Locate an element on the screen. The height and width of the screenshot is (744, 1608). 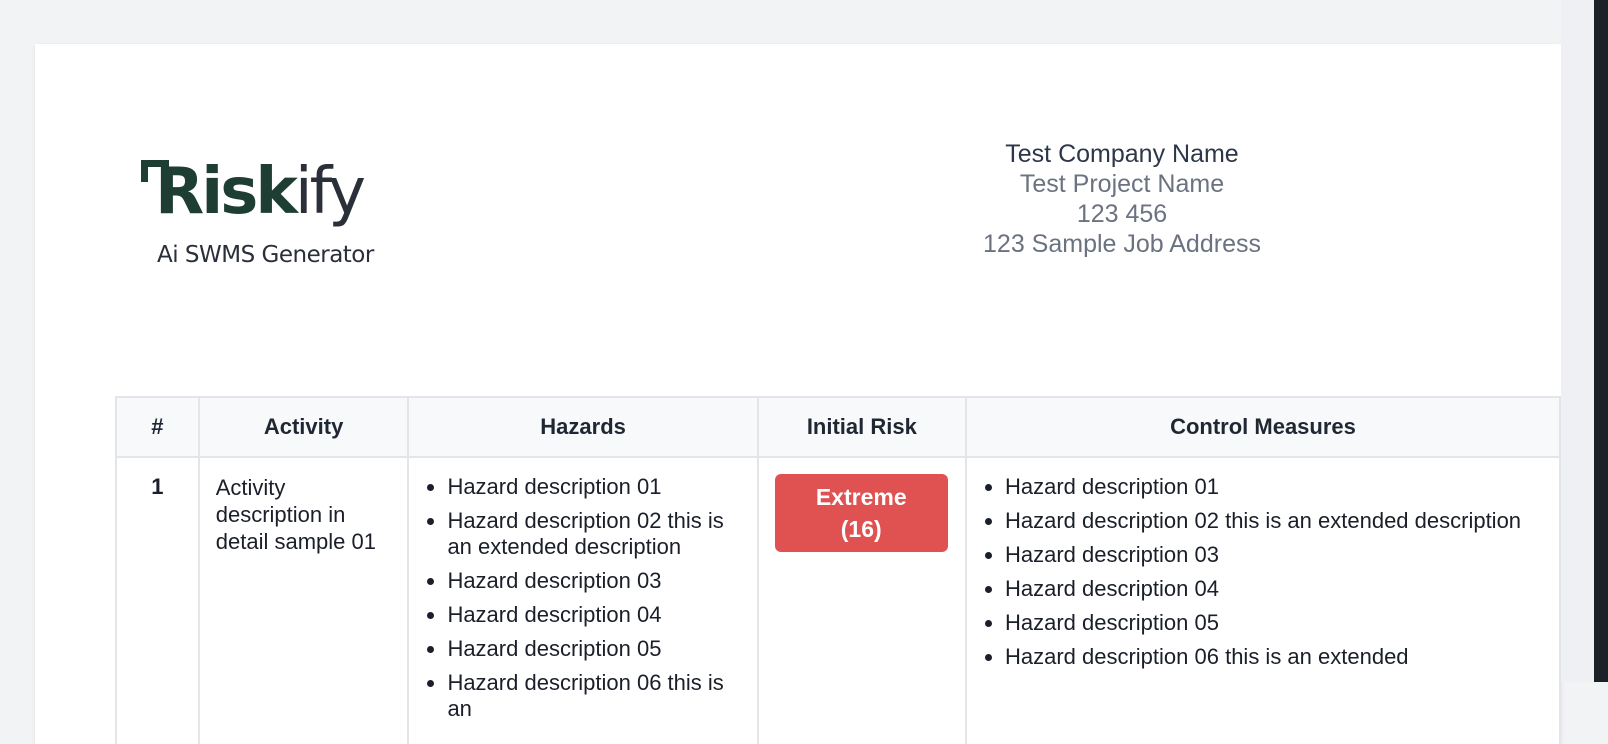
control-measure-item: Hazard description 03 is located at coordinates (1263, 555).